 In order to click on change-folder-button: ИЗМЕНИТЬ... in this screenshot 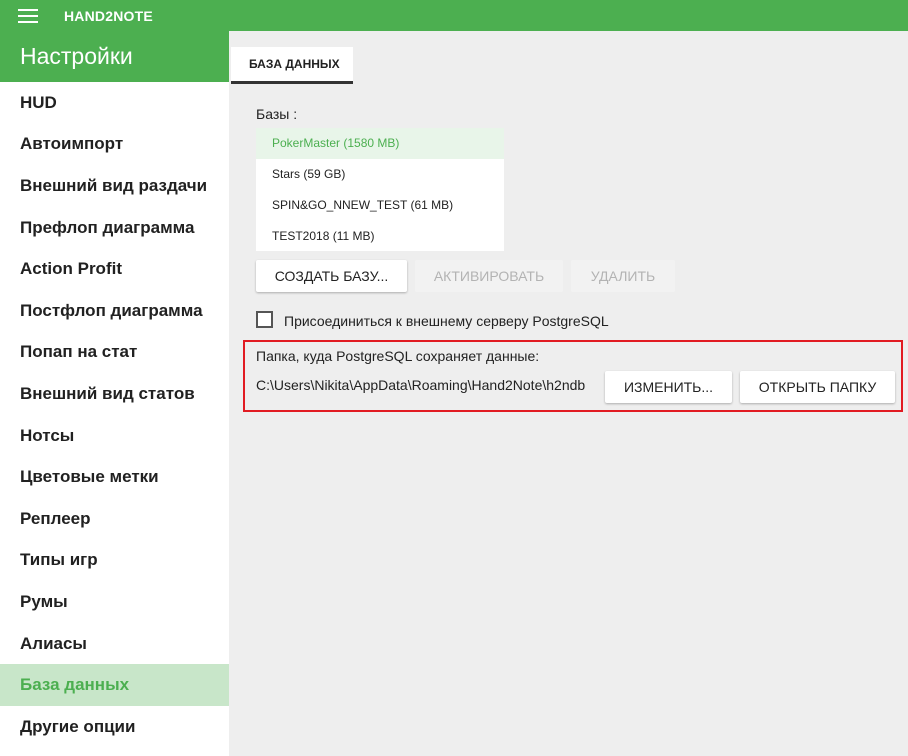, I will do `click(668, 387)`.